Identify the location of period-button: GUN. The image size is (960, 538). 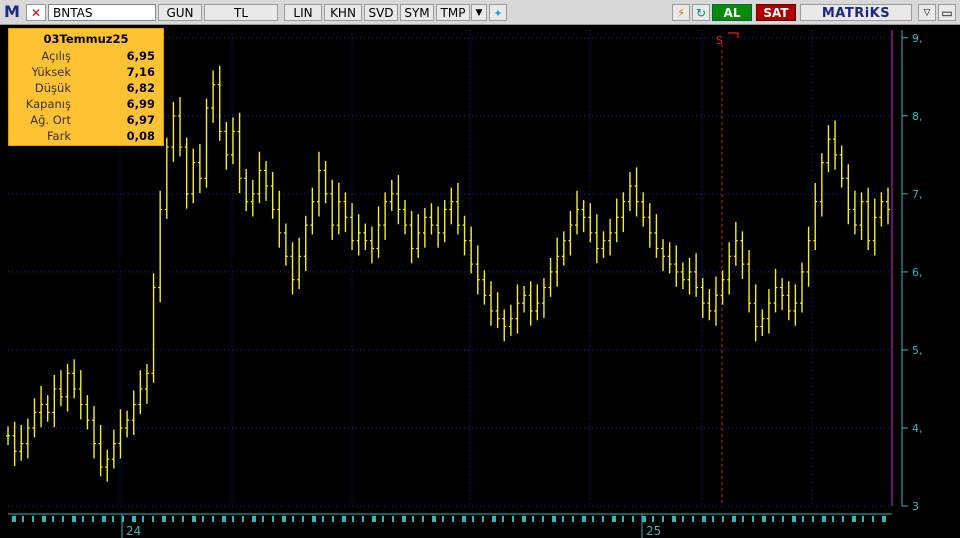
(180, 12).